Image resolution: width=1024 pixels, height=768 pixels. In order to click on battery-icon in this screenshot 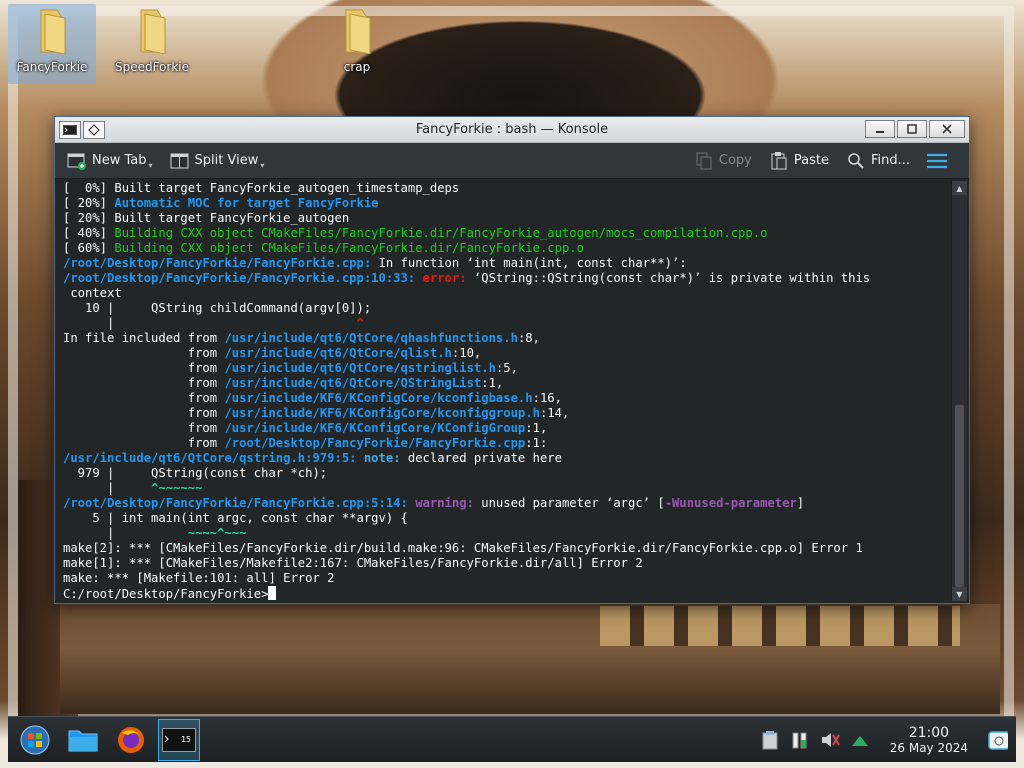, I will do `click(800, 740)`.